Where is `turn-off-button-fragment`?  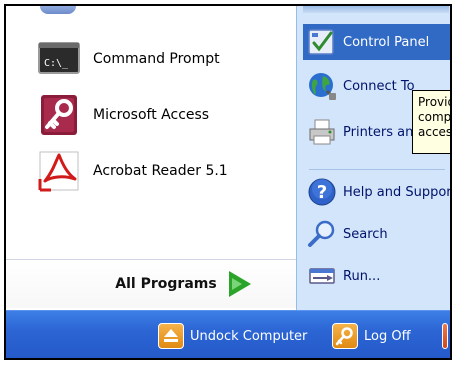 turn-off-button-fragment is located at coordinates (446, 336).